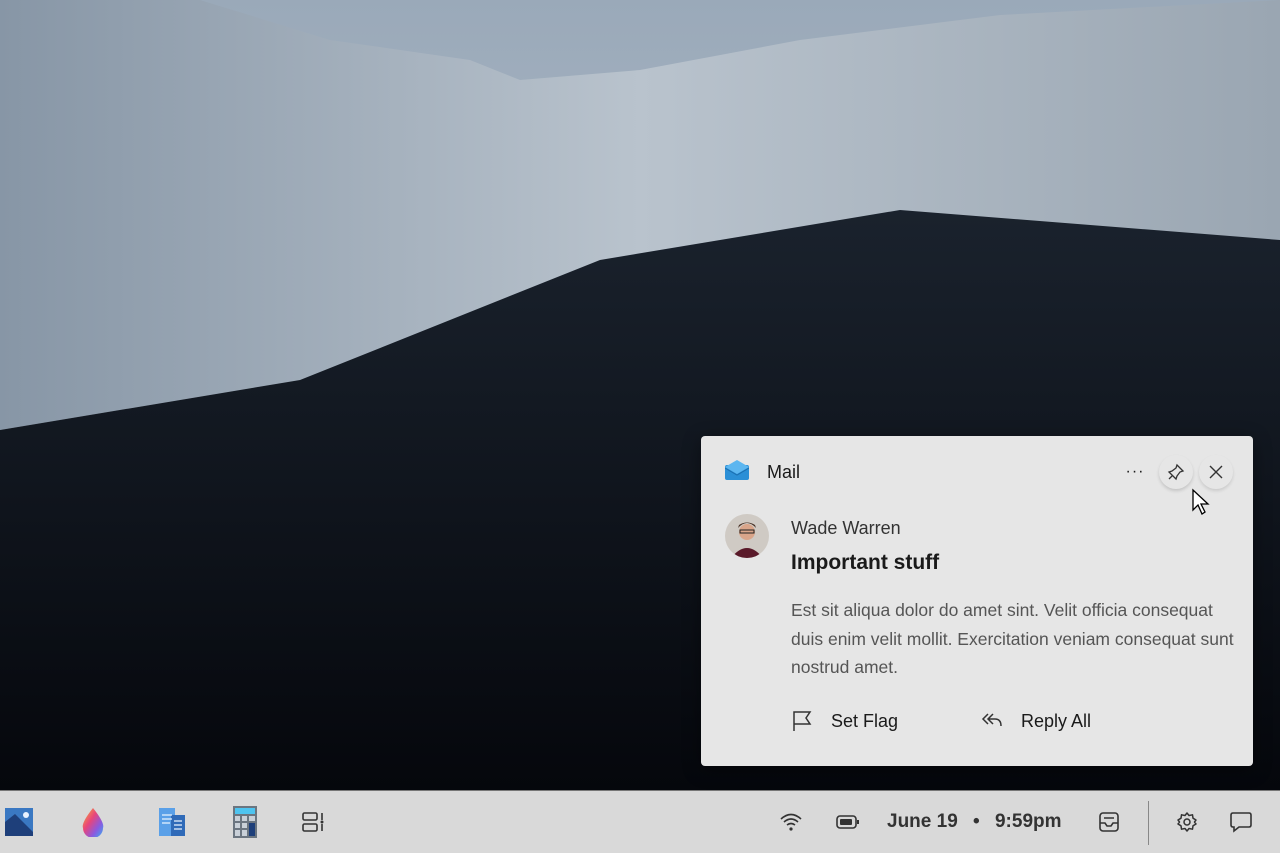 This screenshot has width=1280, height=853. What do you see at coordinates (1201, 501) in the screenshot?
I see `mouse-cursor-icon` at bounding box center [1201, 501].